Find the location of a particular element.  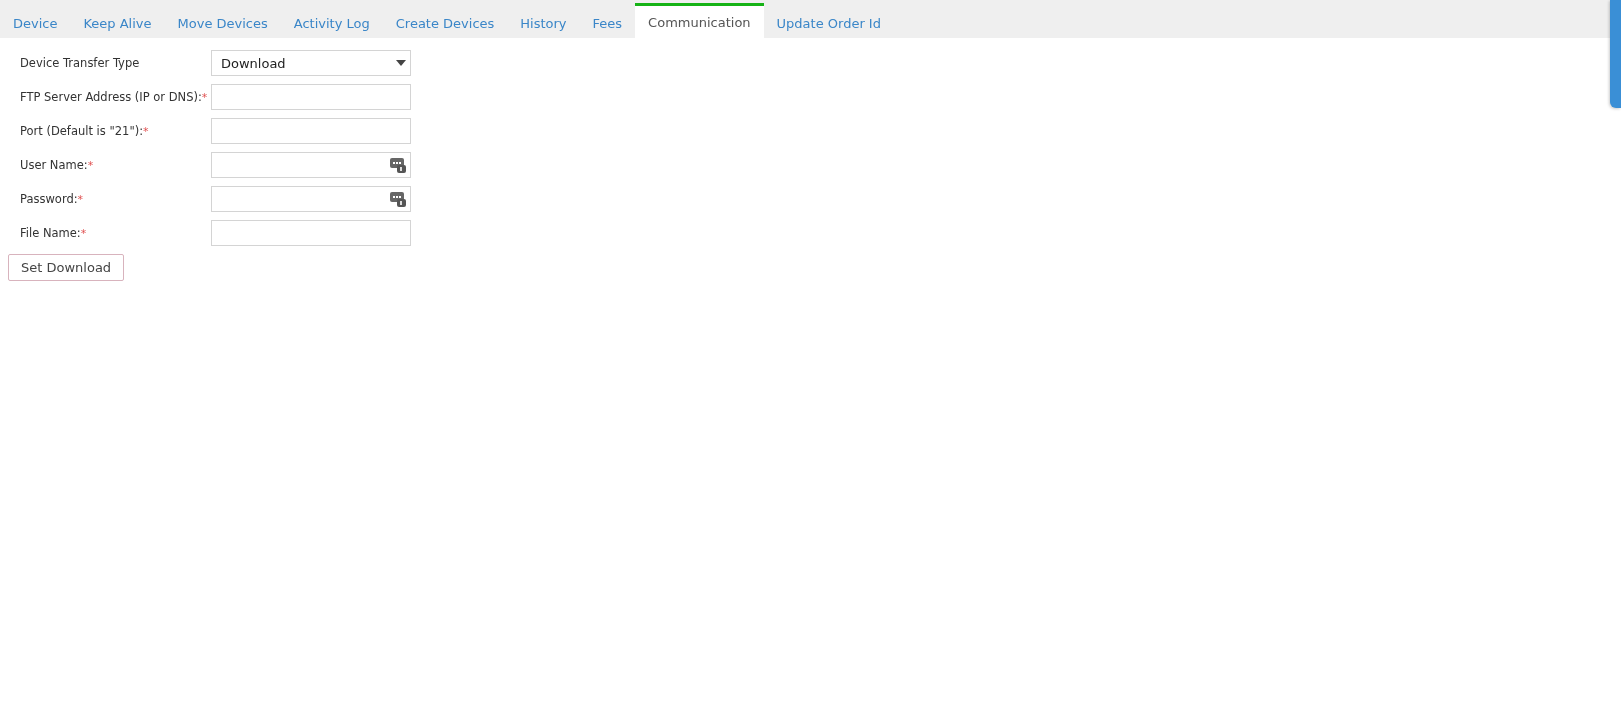

tab: Keep Alive is located at coordinates (117, 23).